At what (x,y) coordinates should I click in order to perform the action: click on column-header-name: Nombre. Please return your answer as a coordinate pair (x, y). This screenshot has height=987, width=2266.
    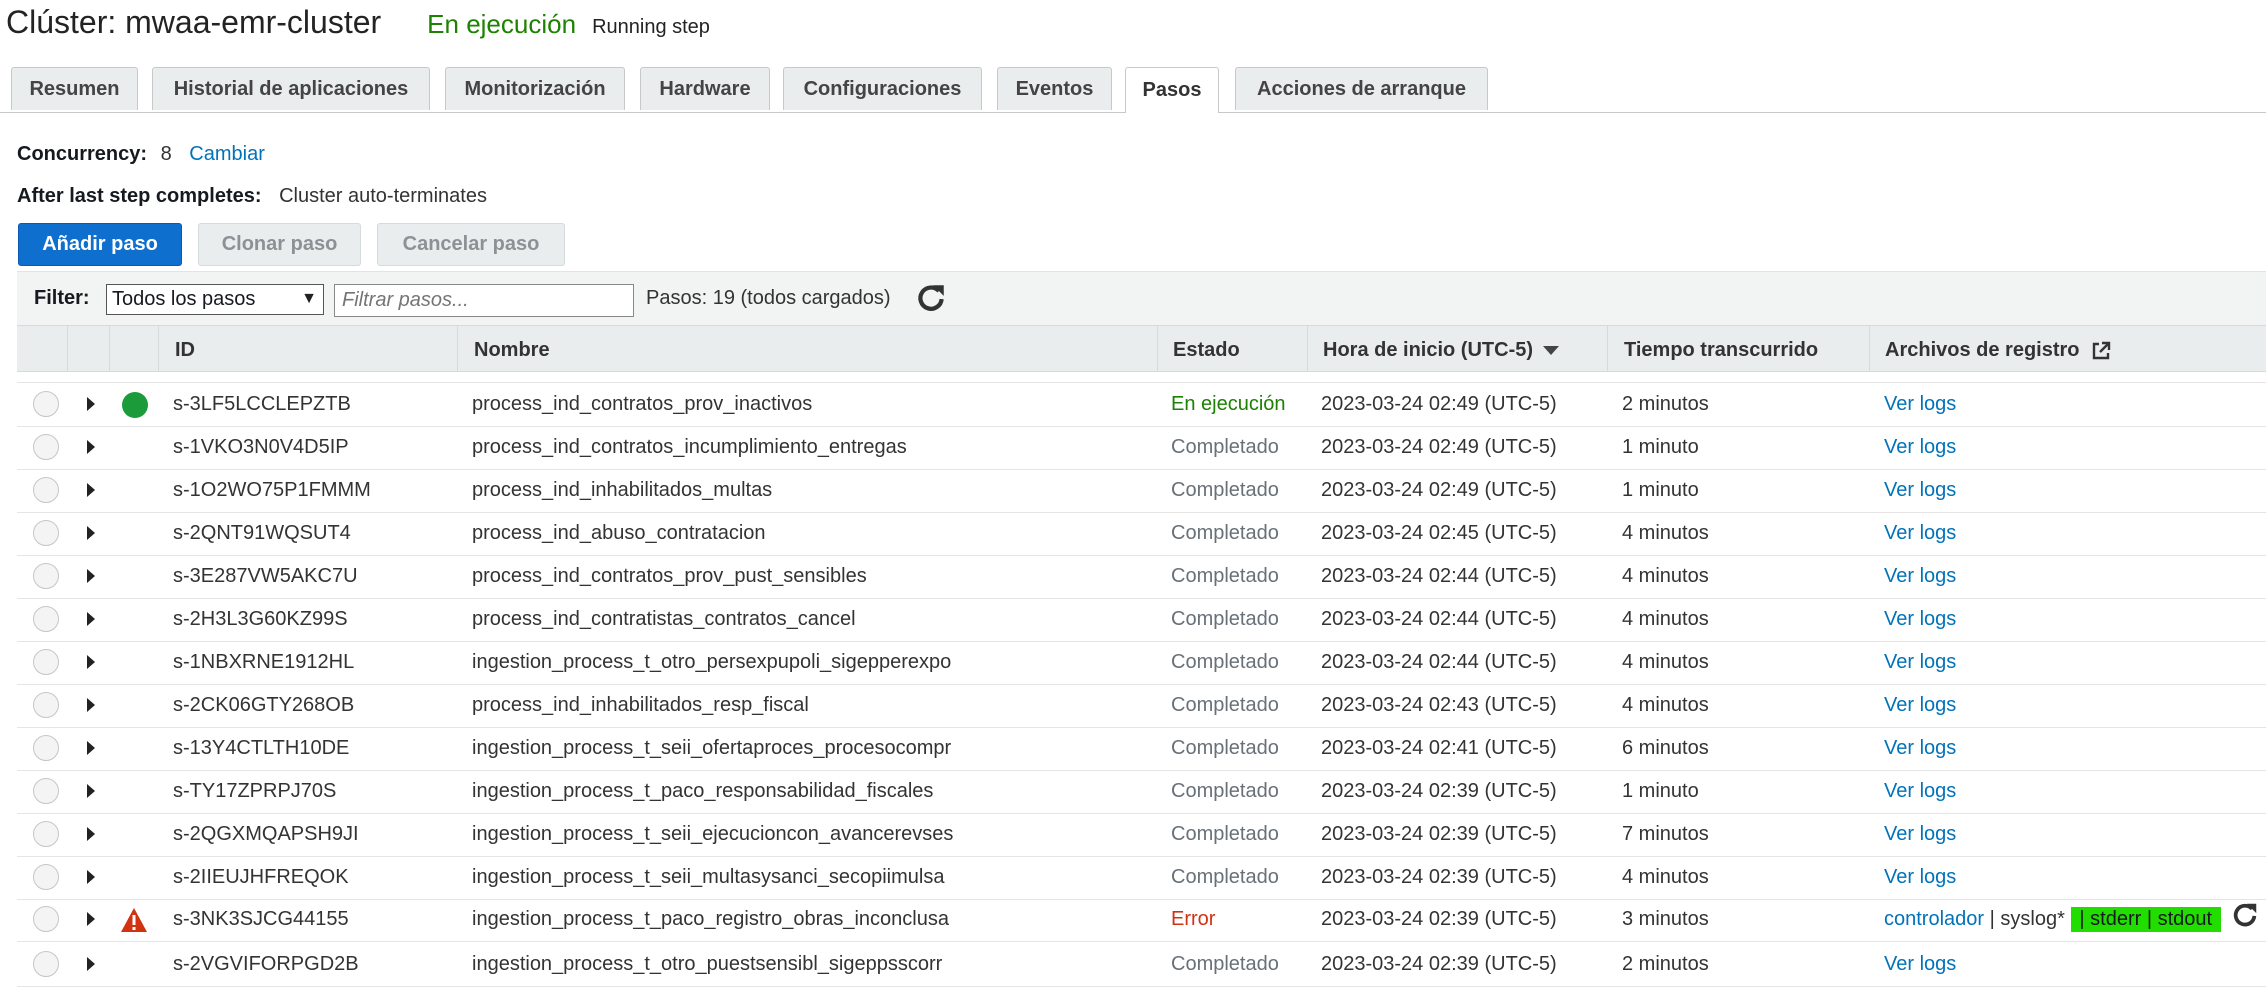
    Looking at the image, I should click on (512, 350).